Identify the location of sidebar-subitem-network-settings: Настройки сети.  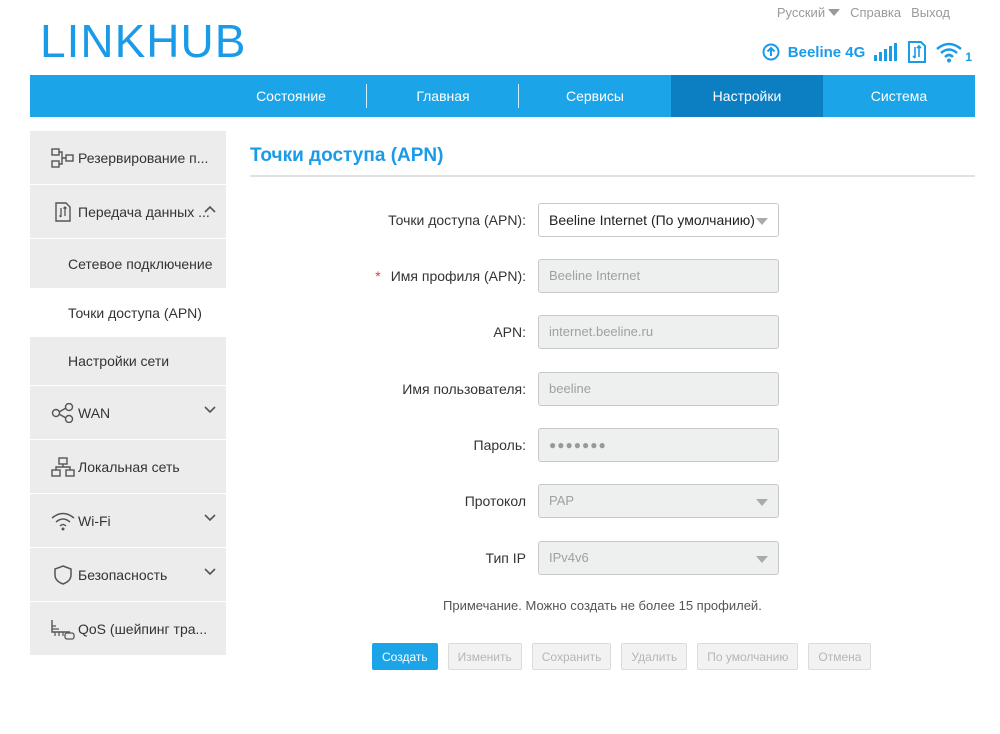
(128, 361).